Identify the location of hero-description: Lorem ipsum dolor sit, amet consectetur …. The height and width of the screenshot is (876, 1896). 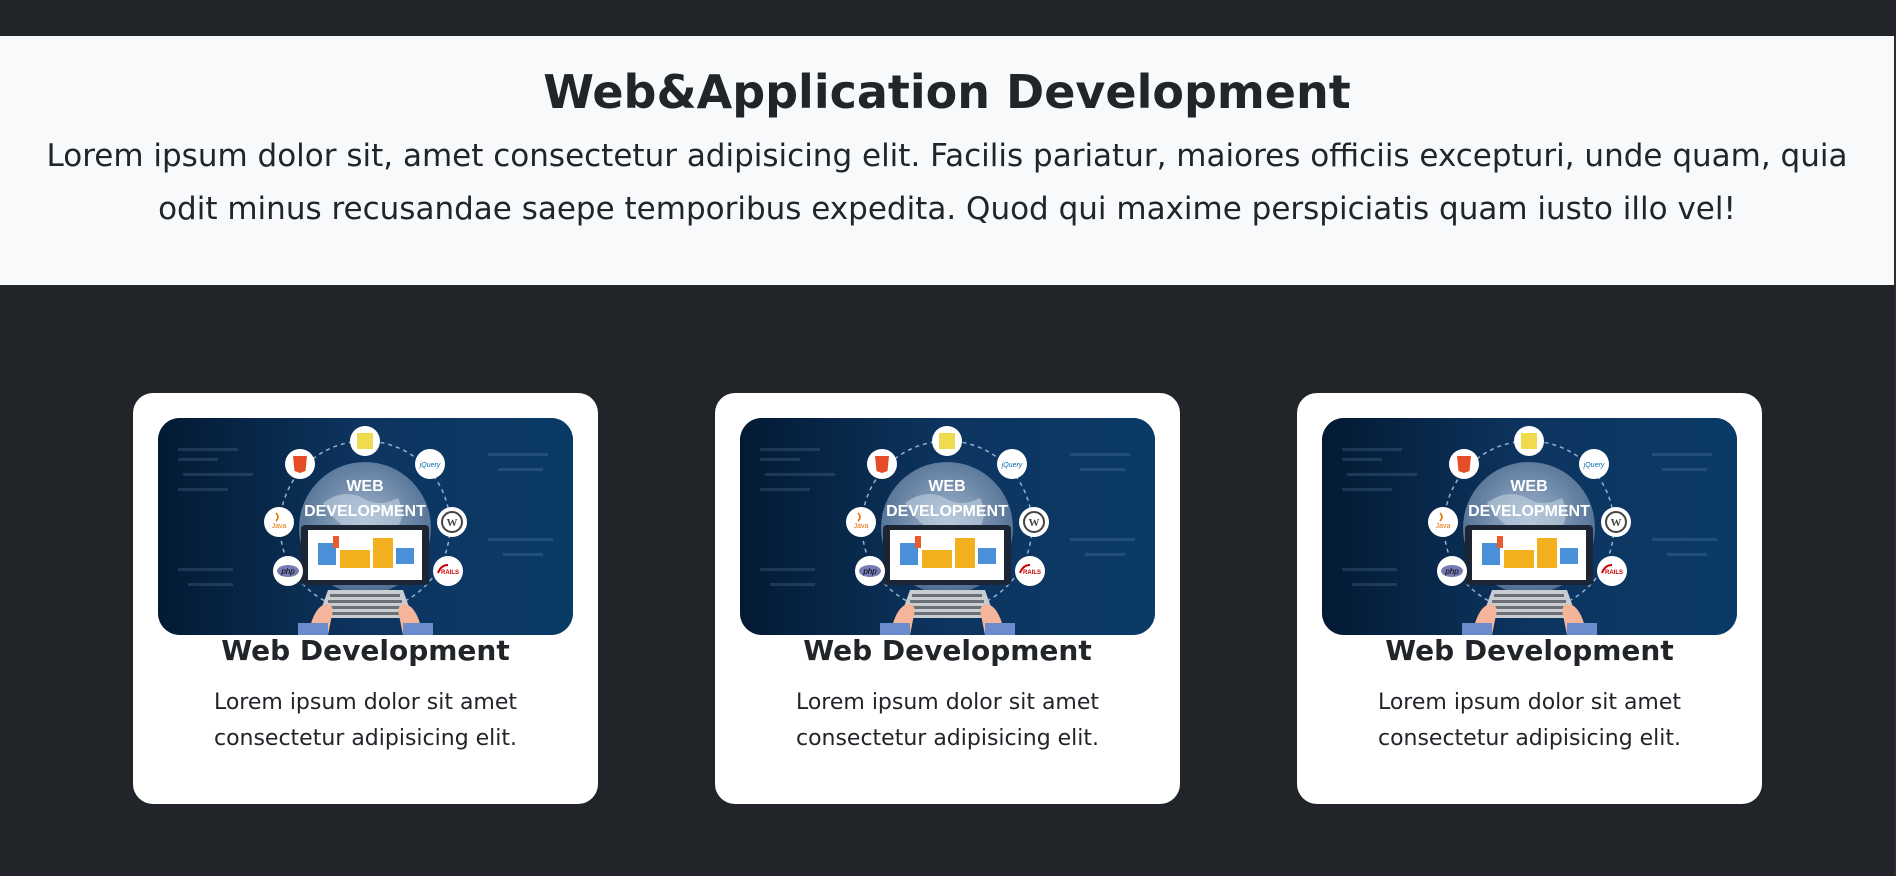
(947, 182).